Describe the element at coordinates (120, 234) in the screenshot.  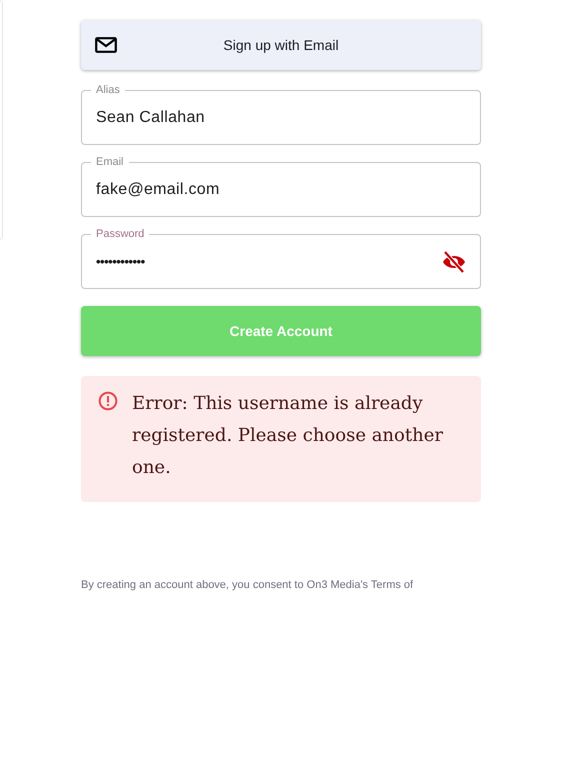
I see `field-label: Password` at that location.